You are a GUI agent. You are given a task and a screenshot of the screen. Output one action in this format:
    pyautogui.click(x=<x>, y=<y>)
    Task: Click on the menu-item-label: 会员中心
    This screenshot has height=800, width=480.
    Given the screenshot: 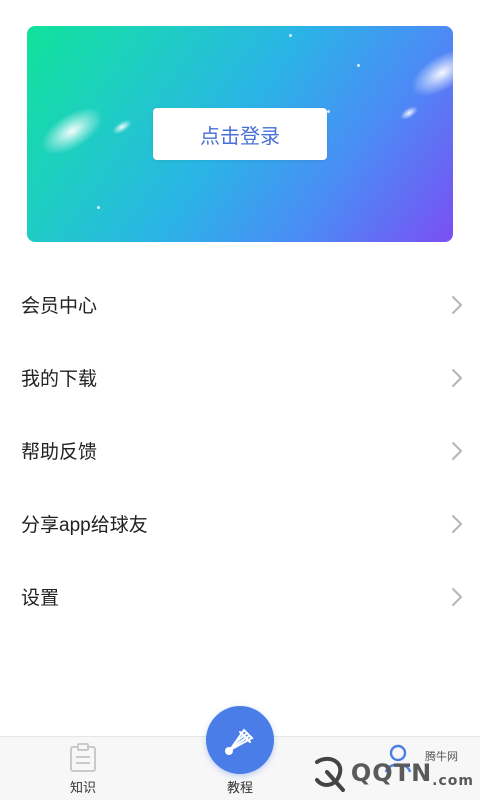 What is the action you would take?
    pyautogui.click(x=59, y=306)
    